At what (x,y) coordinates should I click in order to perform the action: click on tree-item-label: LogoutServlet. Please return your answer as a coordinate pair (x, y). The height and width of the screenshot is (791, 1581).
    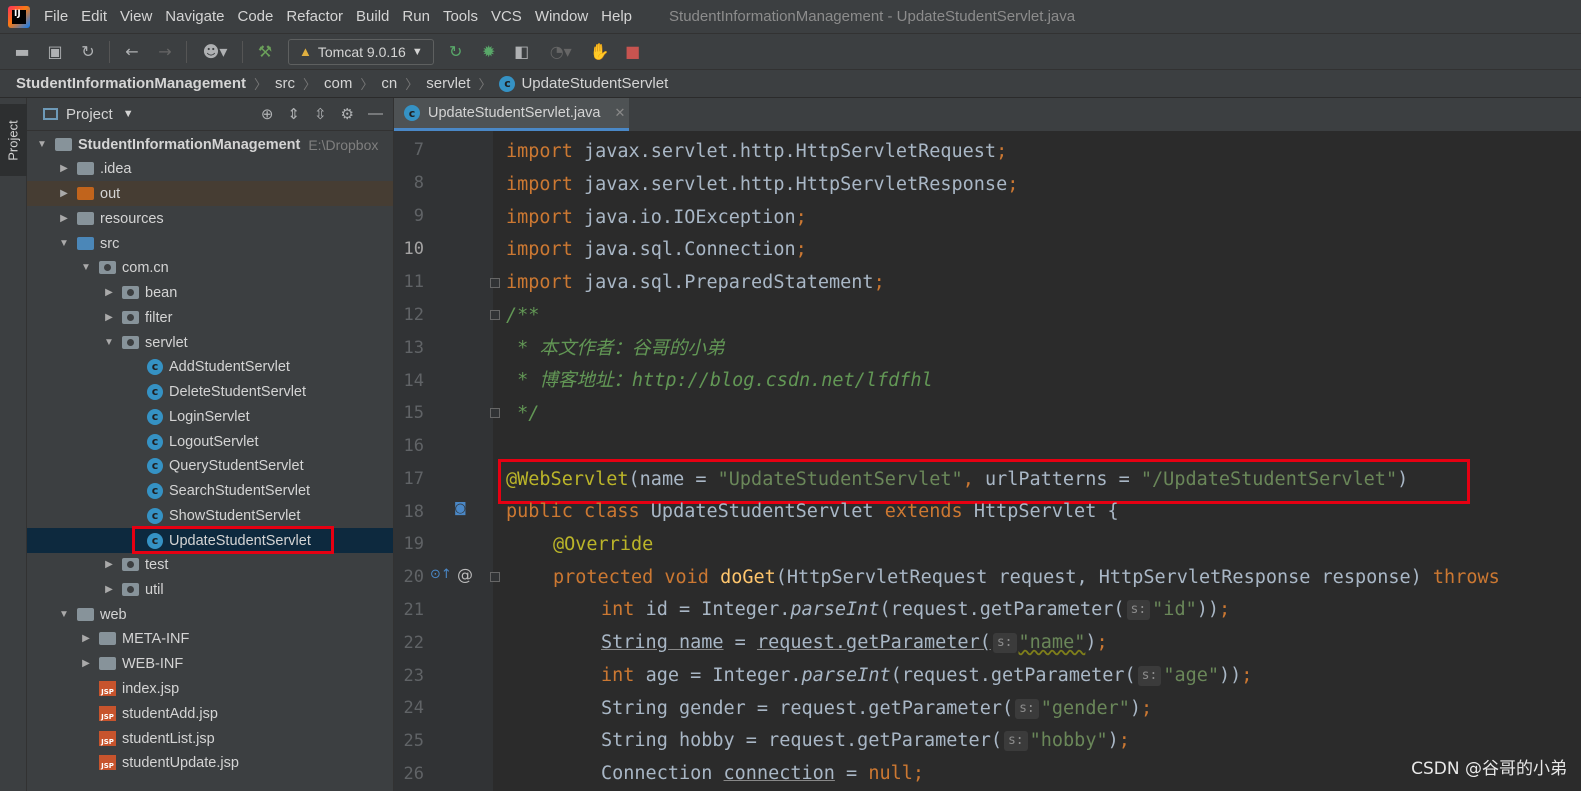
    Looking at the image, I should click on (214, 441).